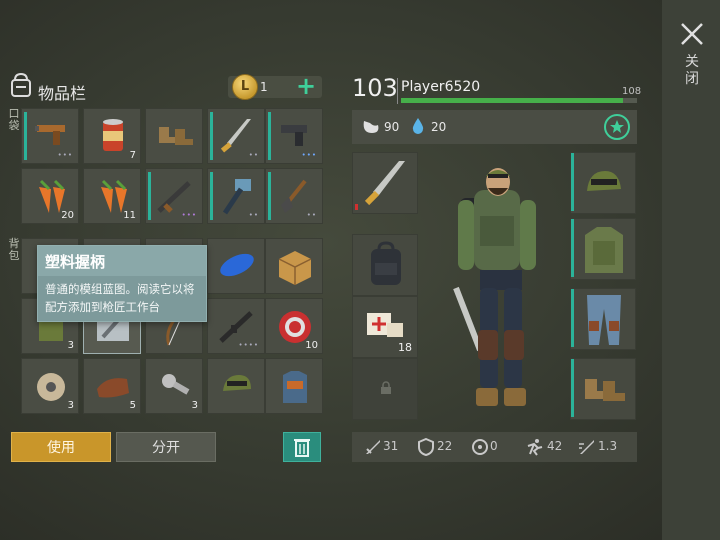 The width and height of the screenshot is (720, 540). I want to click on slot-bolts: 3, so click(174, 386).